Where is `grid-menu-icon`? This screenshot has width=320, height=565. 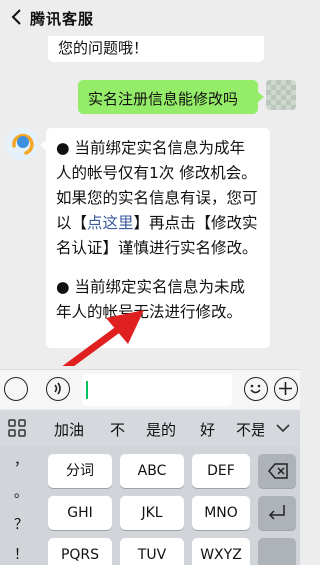 grid-menu-icon is located at coordinates (17, 428).